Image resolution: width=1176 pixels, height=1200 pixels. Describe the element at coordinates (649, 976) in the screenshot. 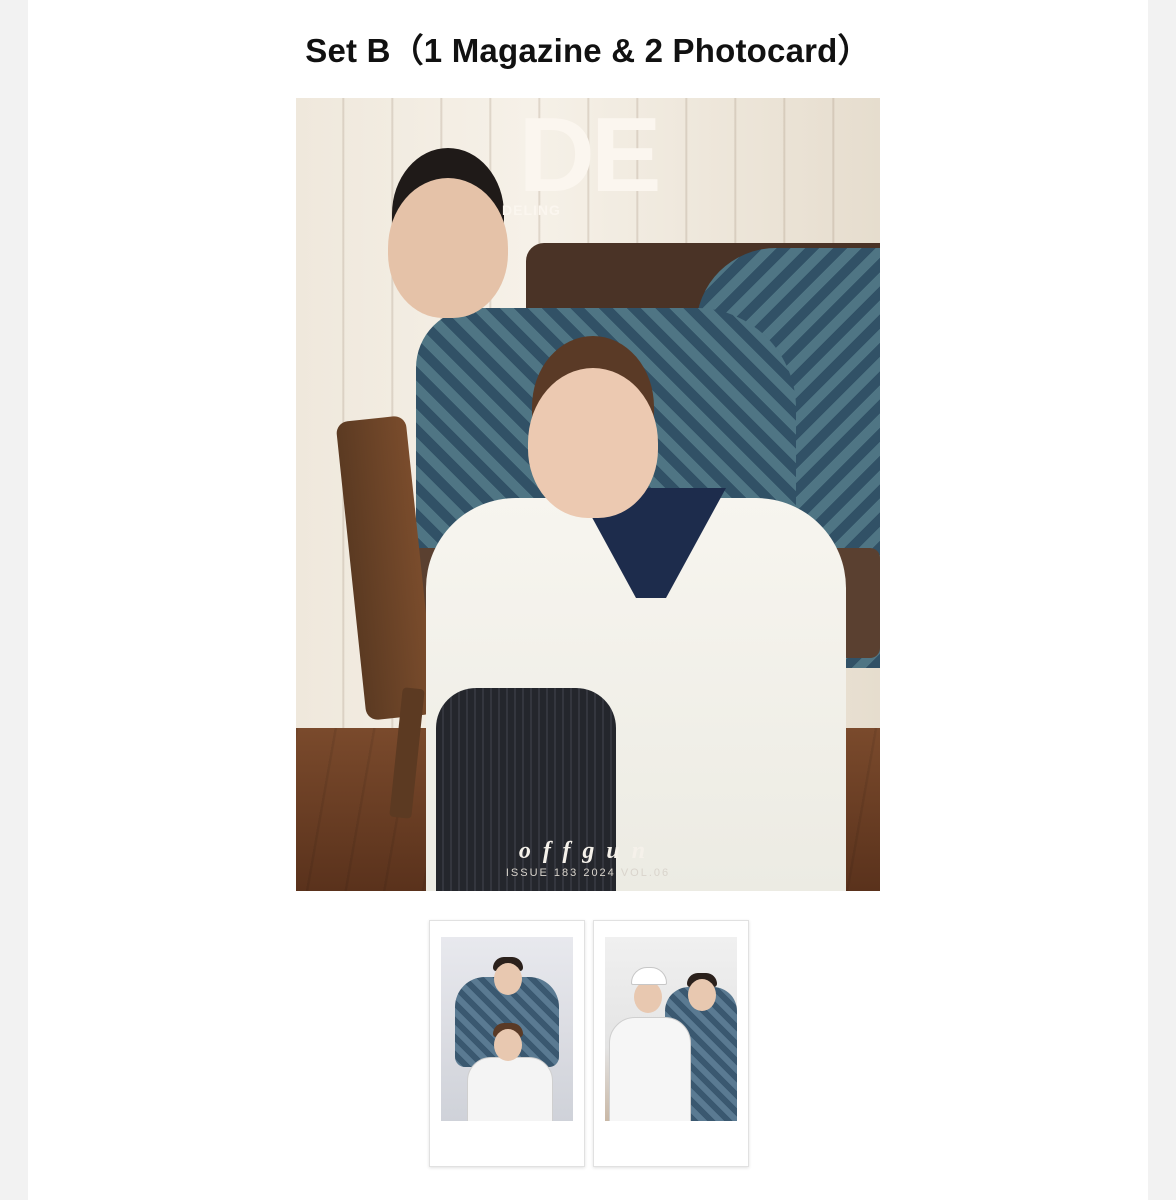

I see `photocard-2-cap` at that location.